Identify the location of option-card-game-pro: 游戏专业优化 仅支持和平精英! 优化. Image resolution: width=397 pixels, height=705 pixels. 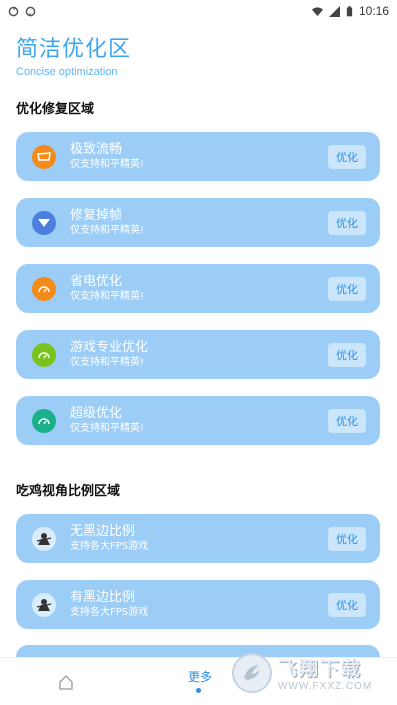
(198, 354).